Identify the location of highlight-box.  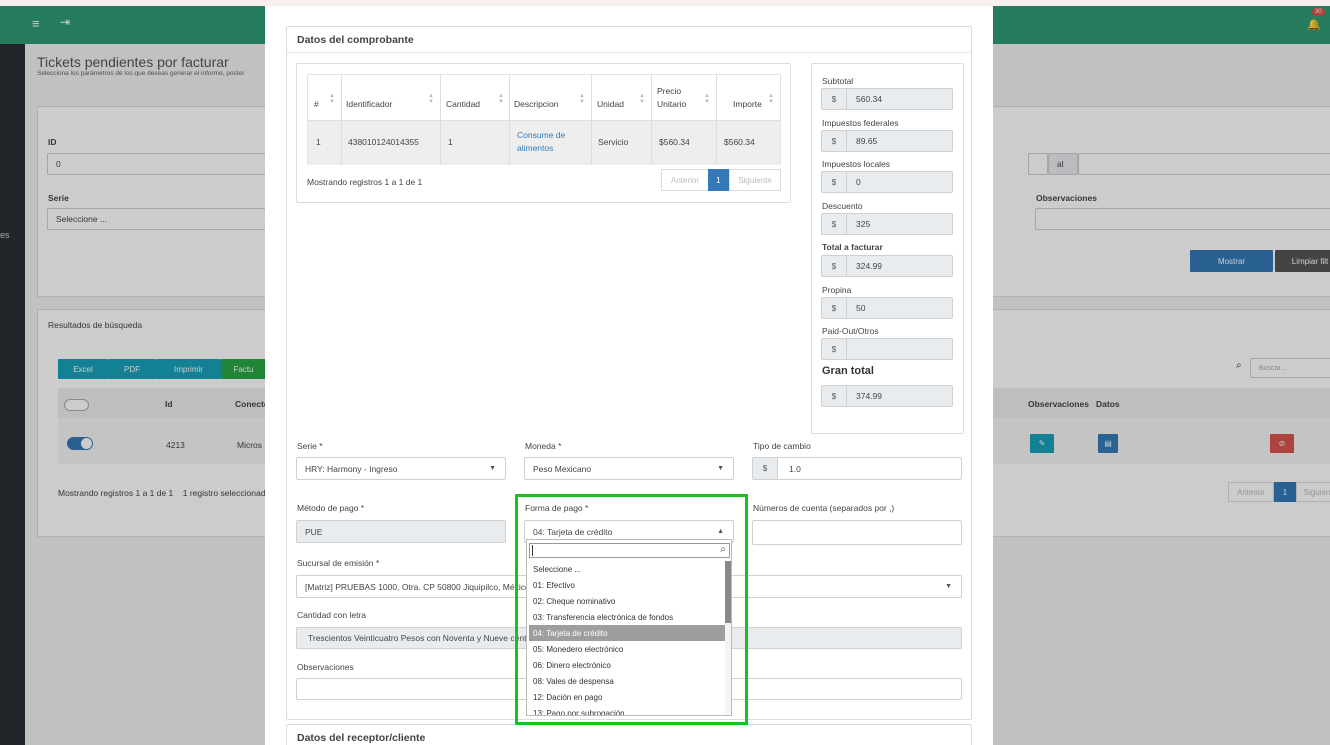
(631, 609).